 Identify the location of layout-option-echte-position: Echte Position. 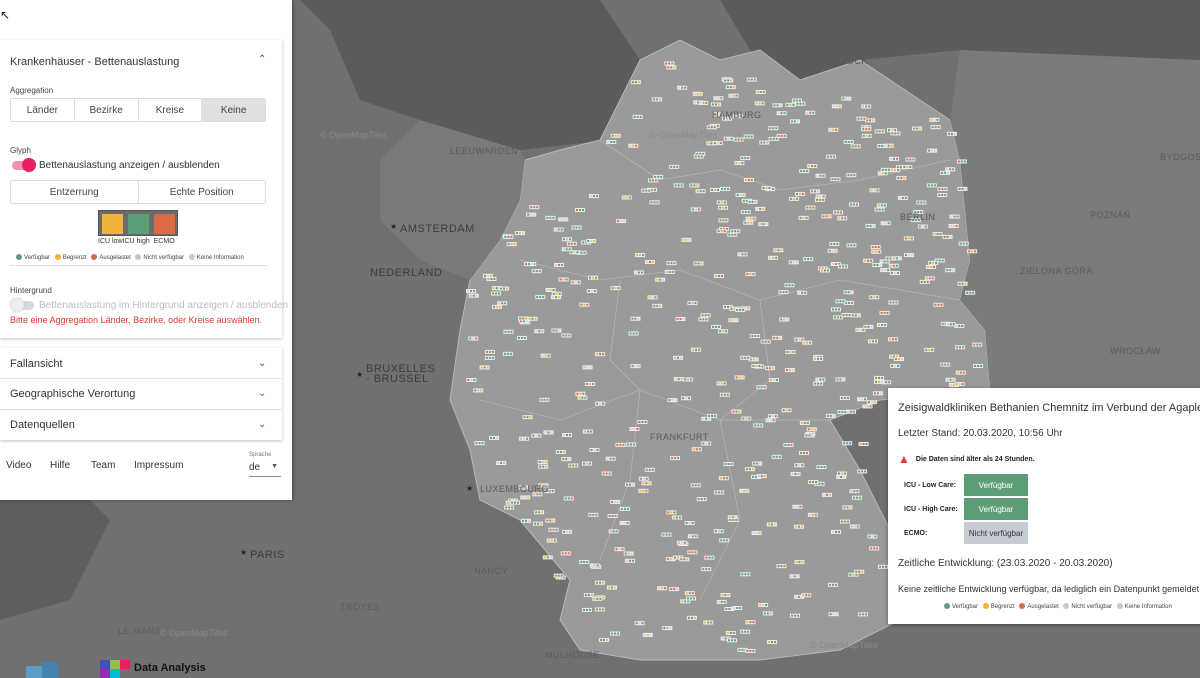
(201, 192).